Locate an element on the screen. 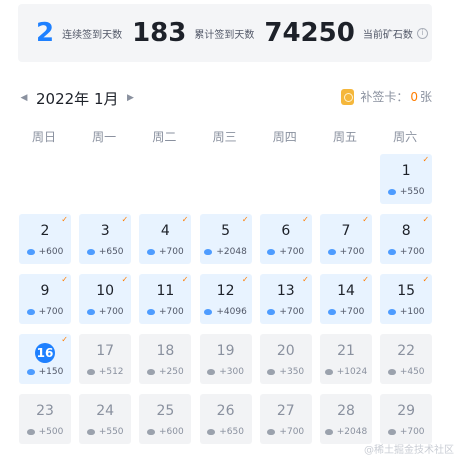 The image size is (460, 460). ore-amount: +650 is located at coordinates (231, 432).